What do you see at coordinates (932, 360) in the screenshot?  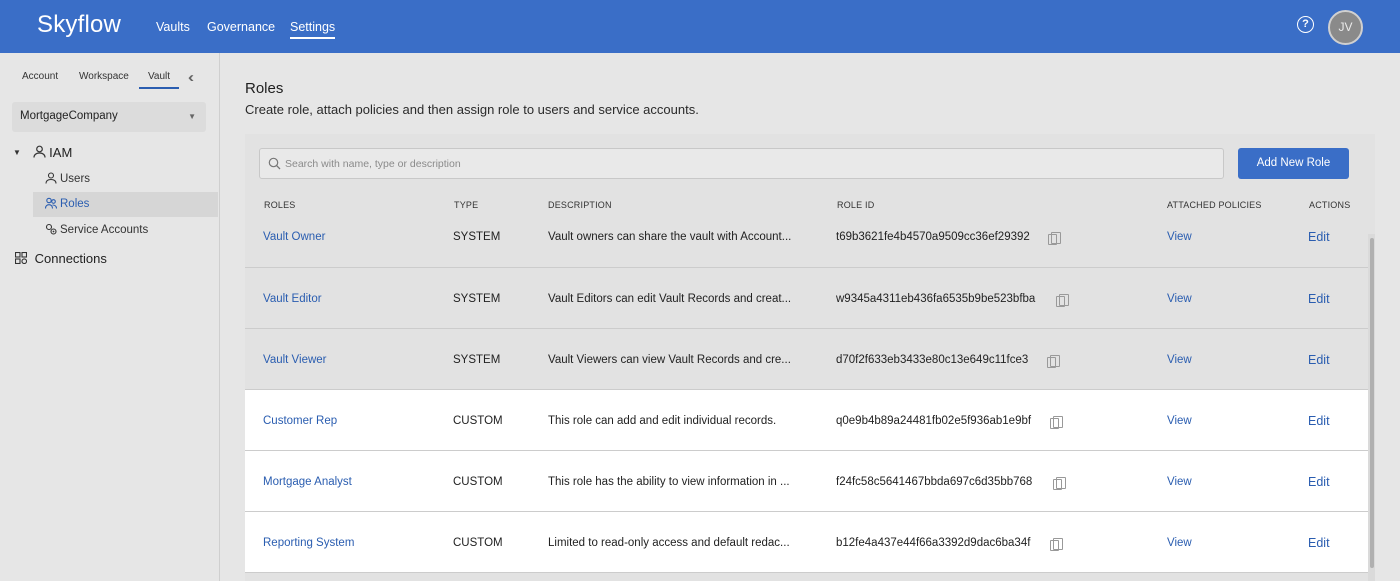 I see `role-id: d70f2f633eb3433e80c13e649c11fce3` at bounding box center [932, 360].